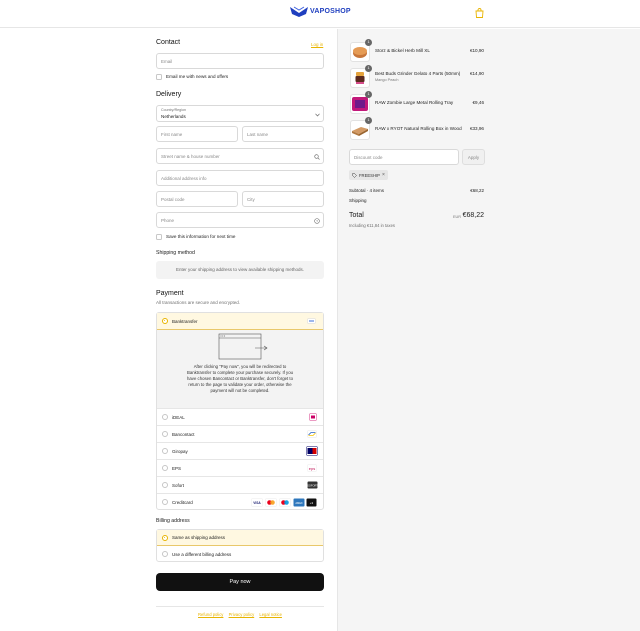 The image size is (640, 631). What do you see at coordinates (476, 73) in the screenshot?
I see `item-price: €14,90` at bounding box center [476, 73].